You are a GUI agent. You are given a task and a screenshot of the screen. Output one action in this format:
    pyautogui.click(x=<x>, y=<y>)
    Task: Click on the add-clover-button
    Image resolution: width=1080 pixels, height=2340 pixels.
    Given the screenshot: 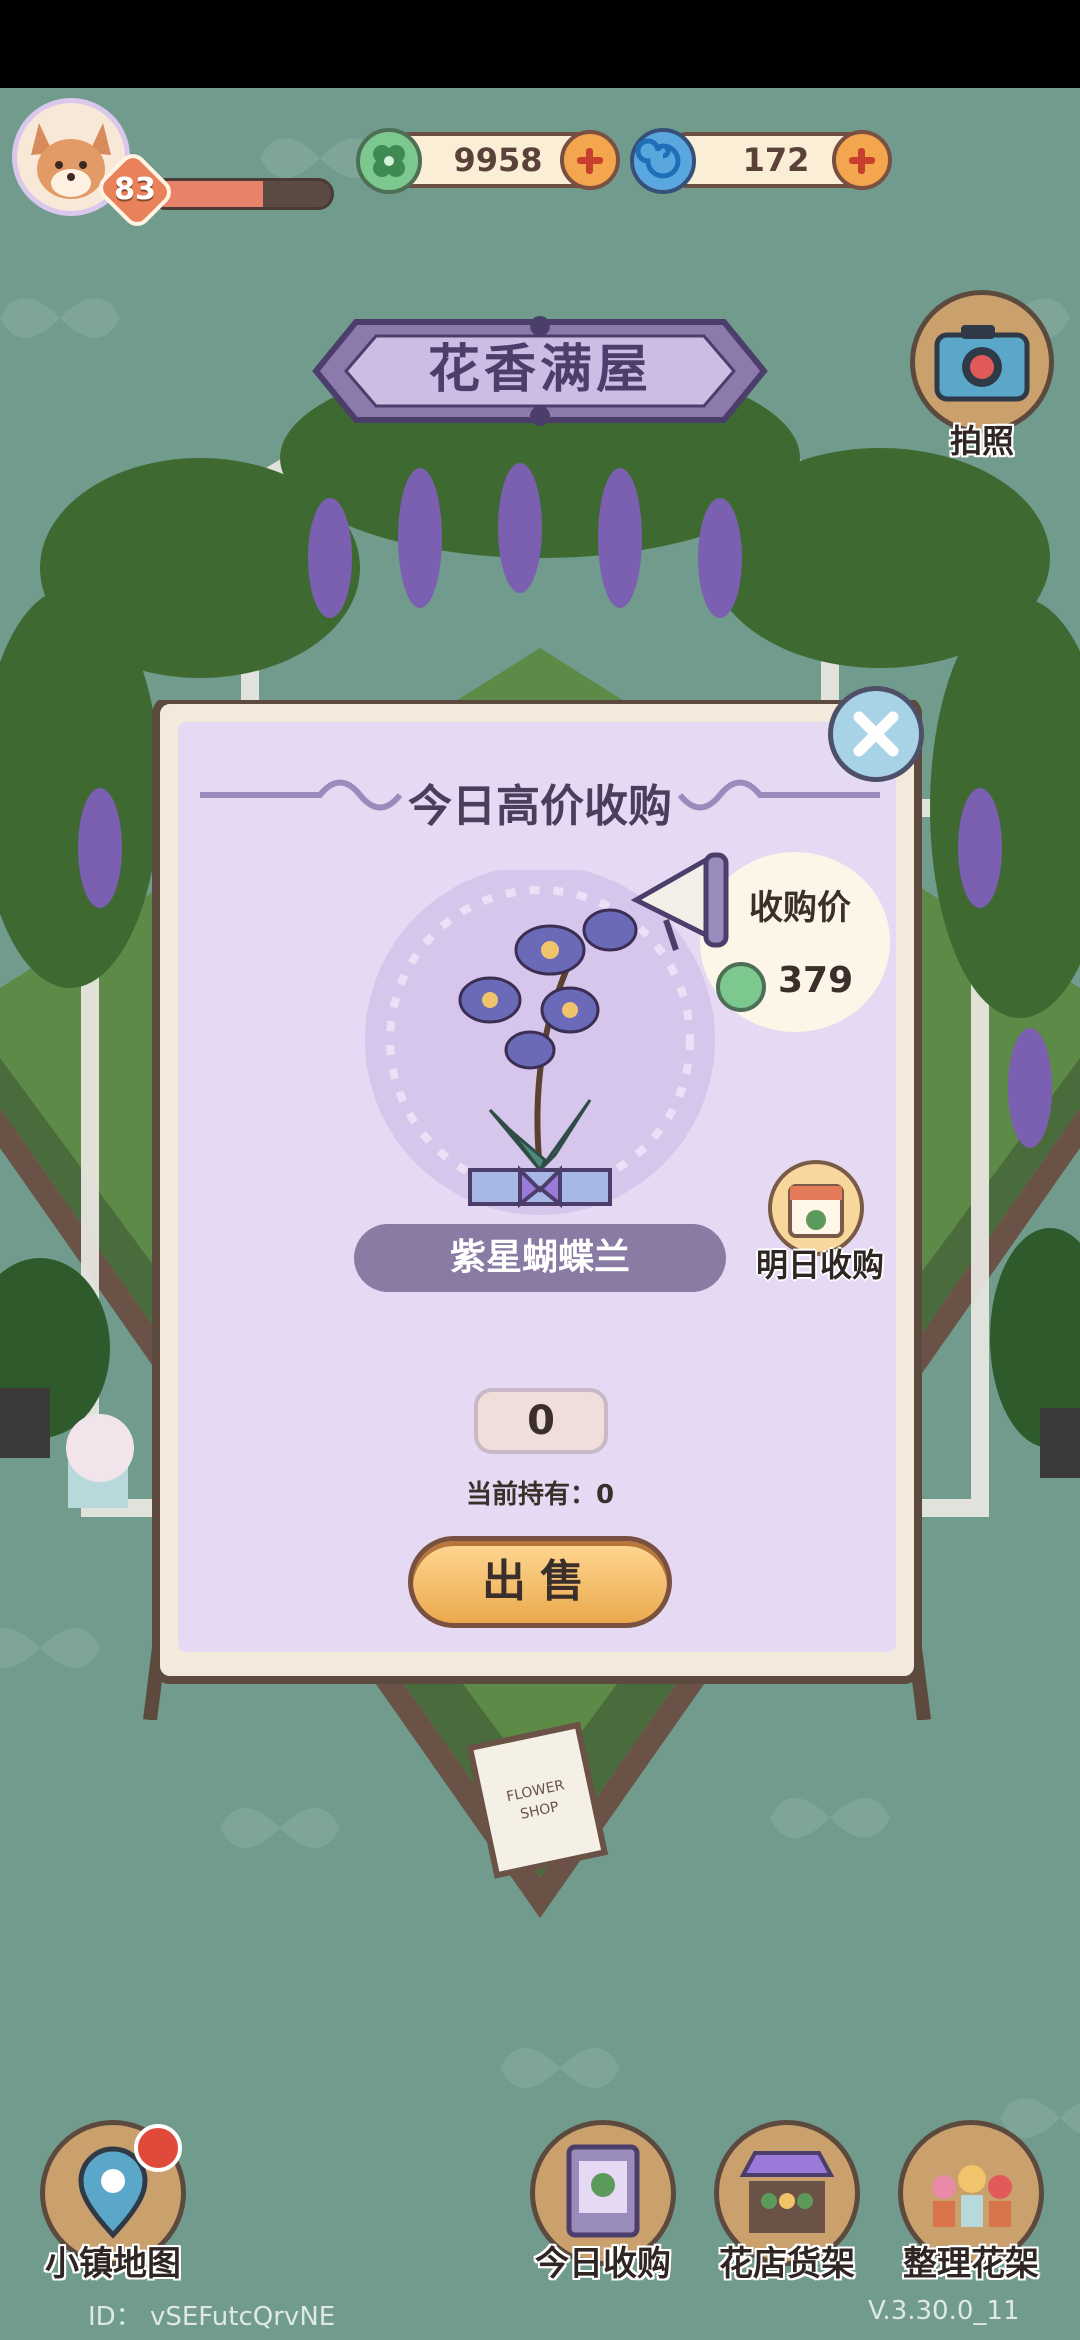 What is the action you would take?
    pyautogui.click(x=590, y=160)
    